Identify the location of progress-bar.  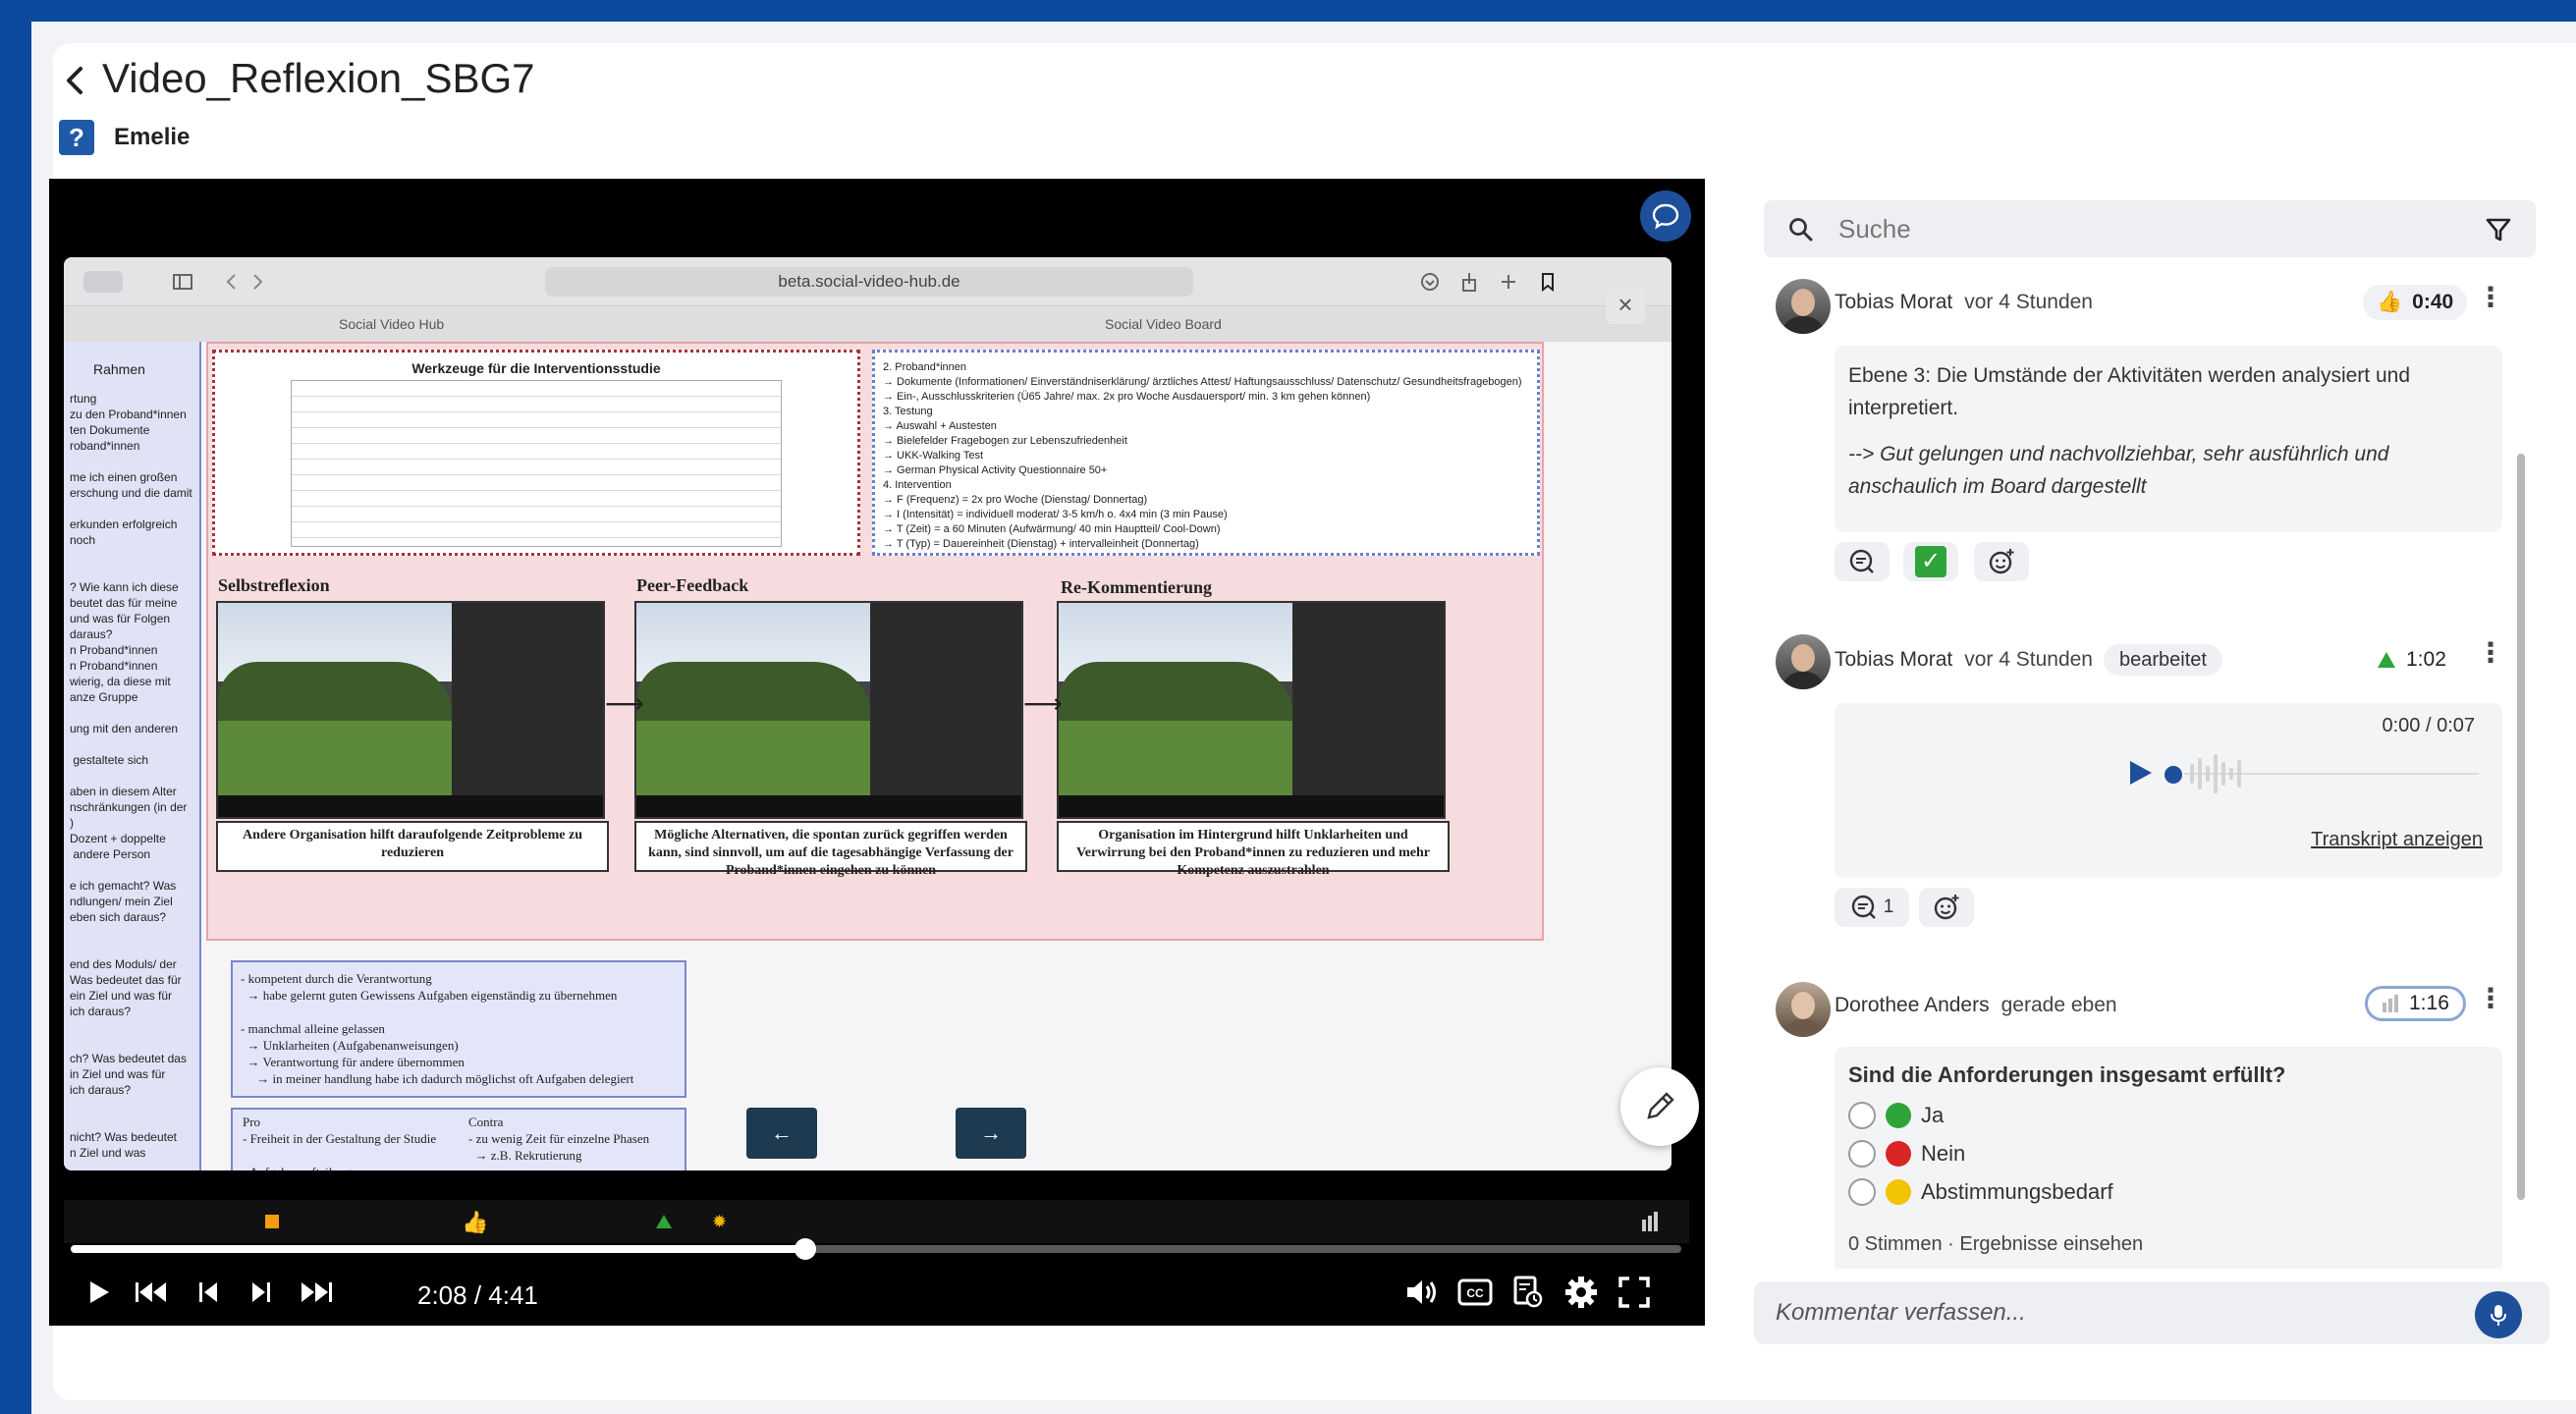
(876, 1249).